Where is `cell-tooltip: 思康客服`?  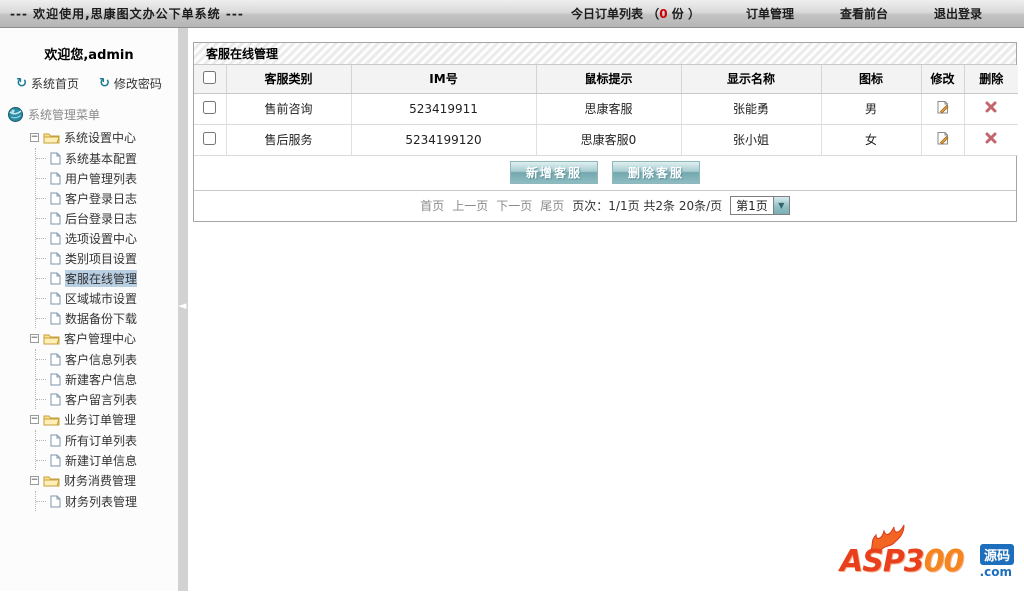
cell-tooltip: 思康客服 is located at coordinates (609, 109).